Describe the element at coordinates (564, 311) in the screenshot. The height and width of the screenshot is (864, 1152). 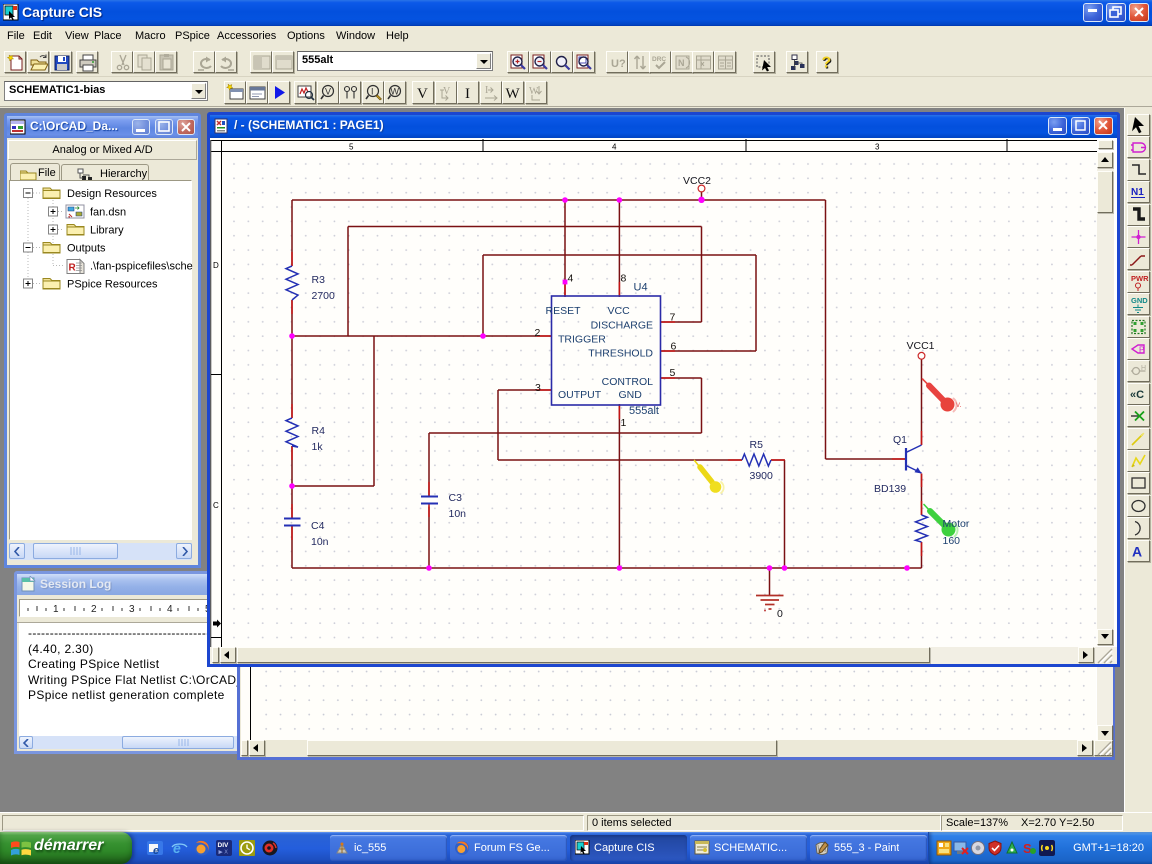
I see `svg-text: RESET` at that location.